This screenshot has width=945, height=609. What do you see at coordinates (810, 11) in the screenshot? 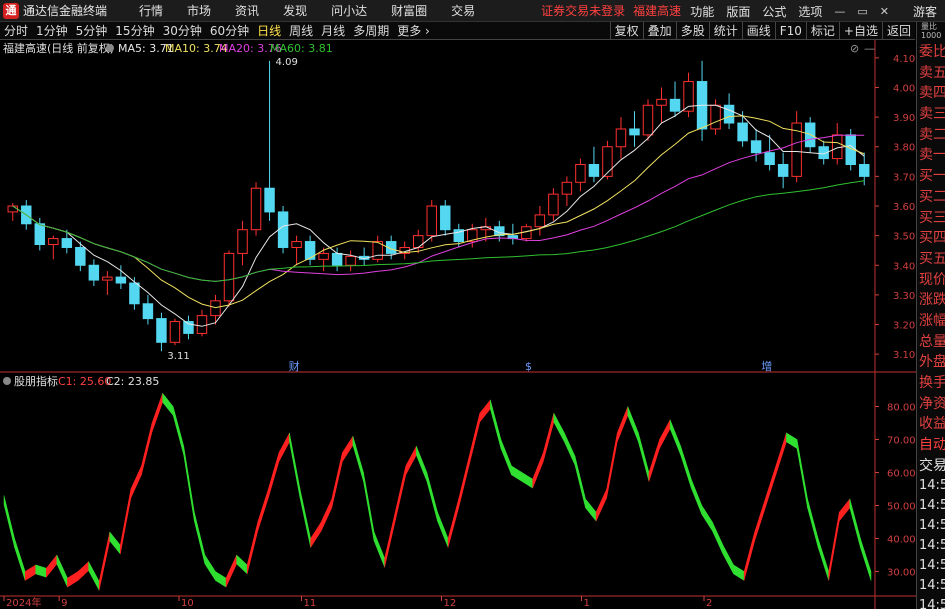
I see `menu-options: 选项` at bounding box center [810, 11].